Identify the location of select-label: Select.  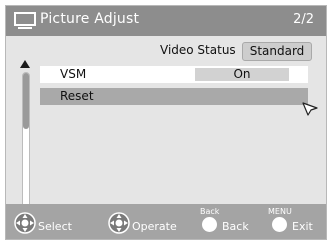
(55, 226).